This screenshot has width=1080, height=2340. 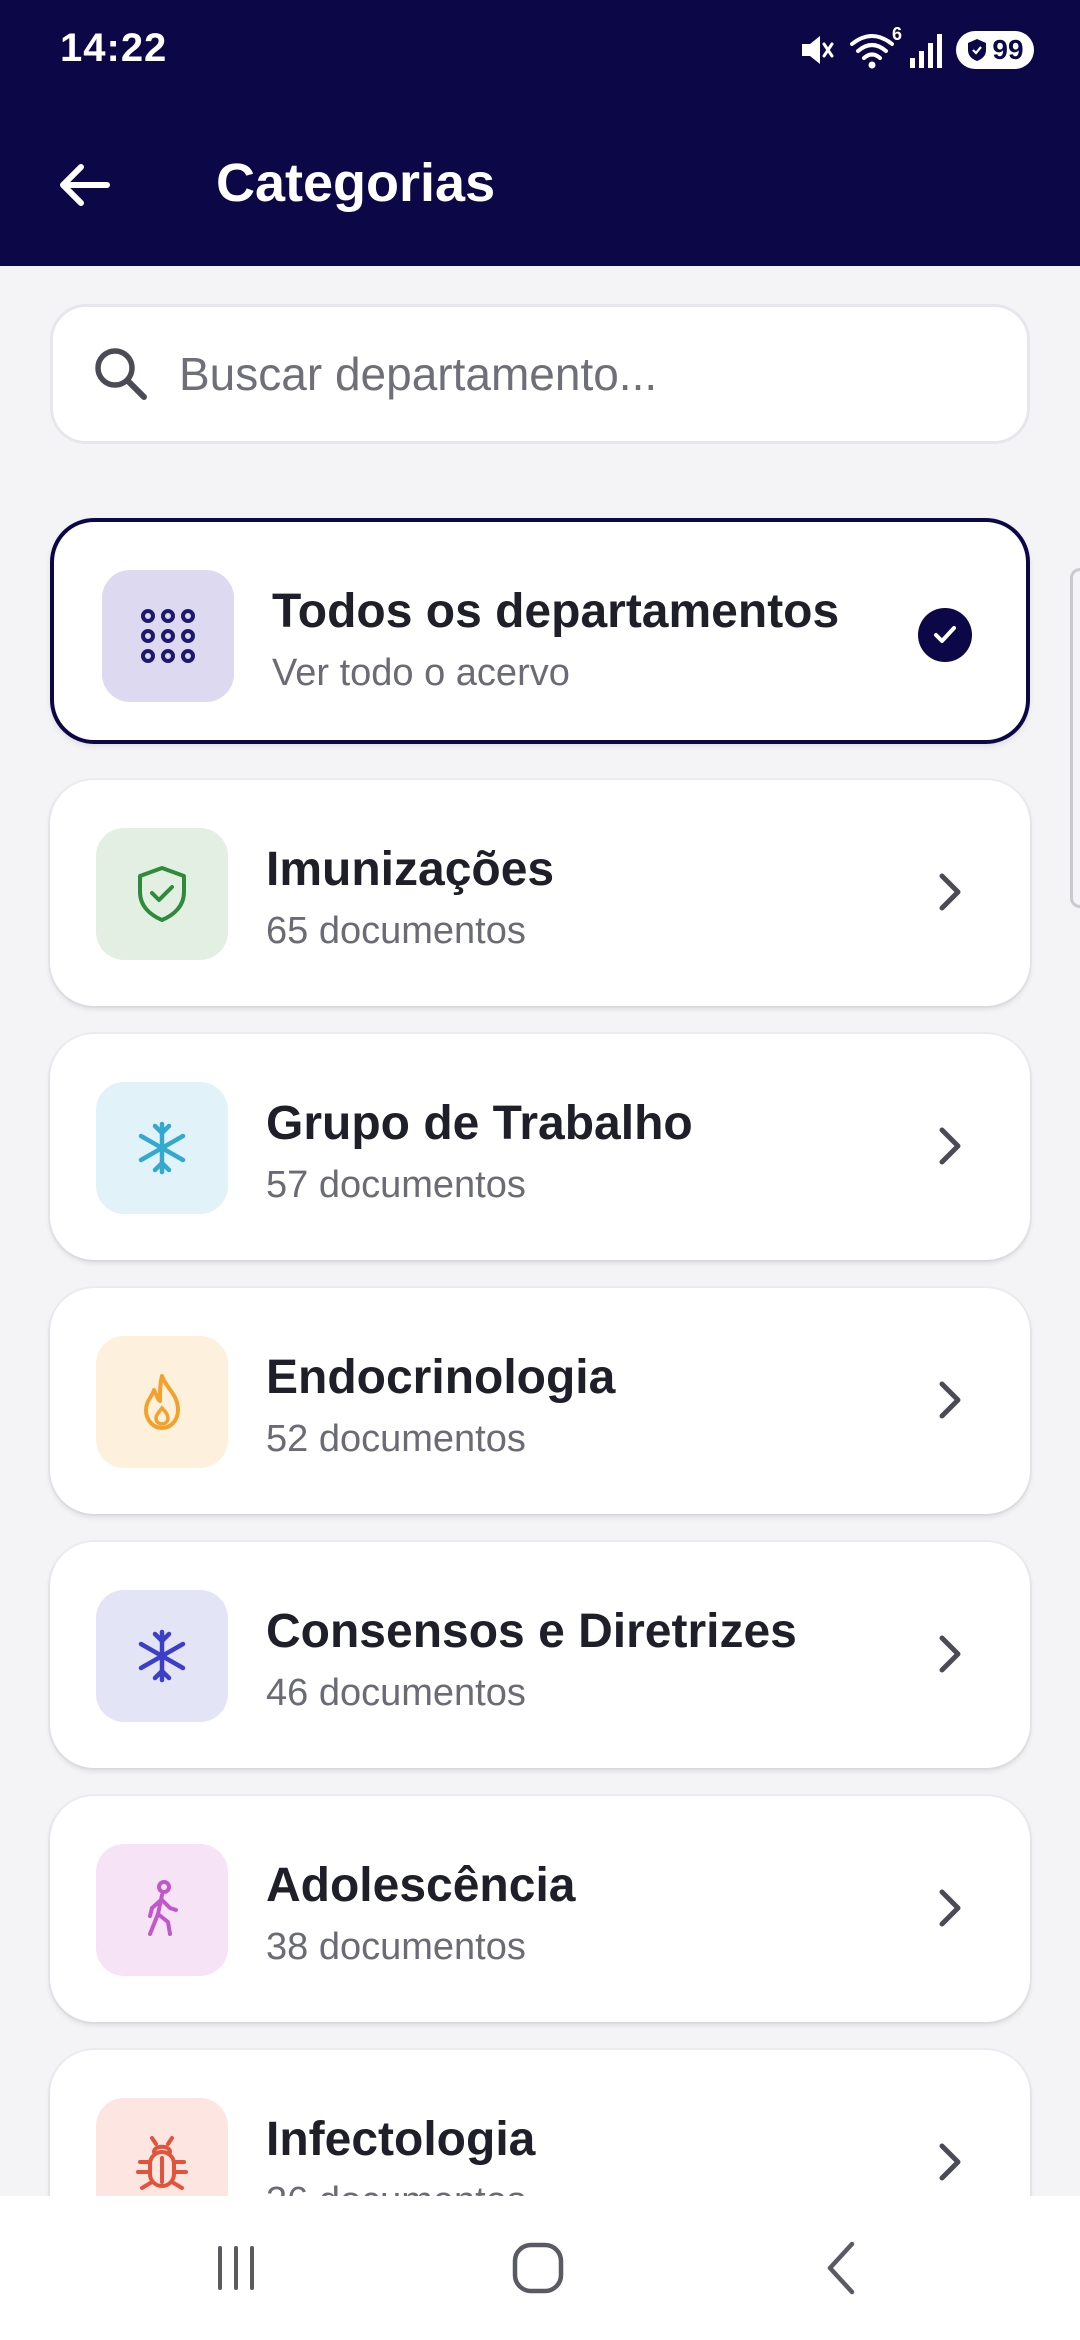 What do you see at coordinates (396, 931) in the screenshot?
I see `category-subtitle: 65 documentos` at bounding box center [396, 931].